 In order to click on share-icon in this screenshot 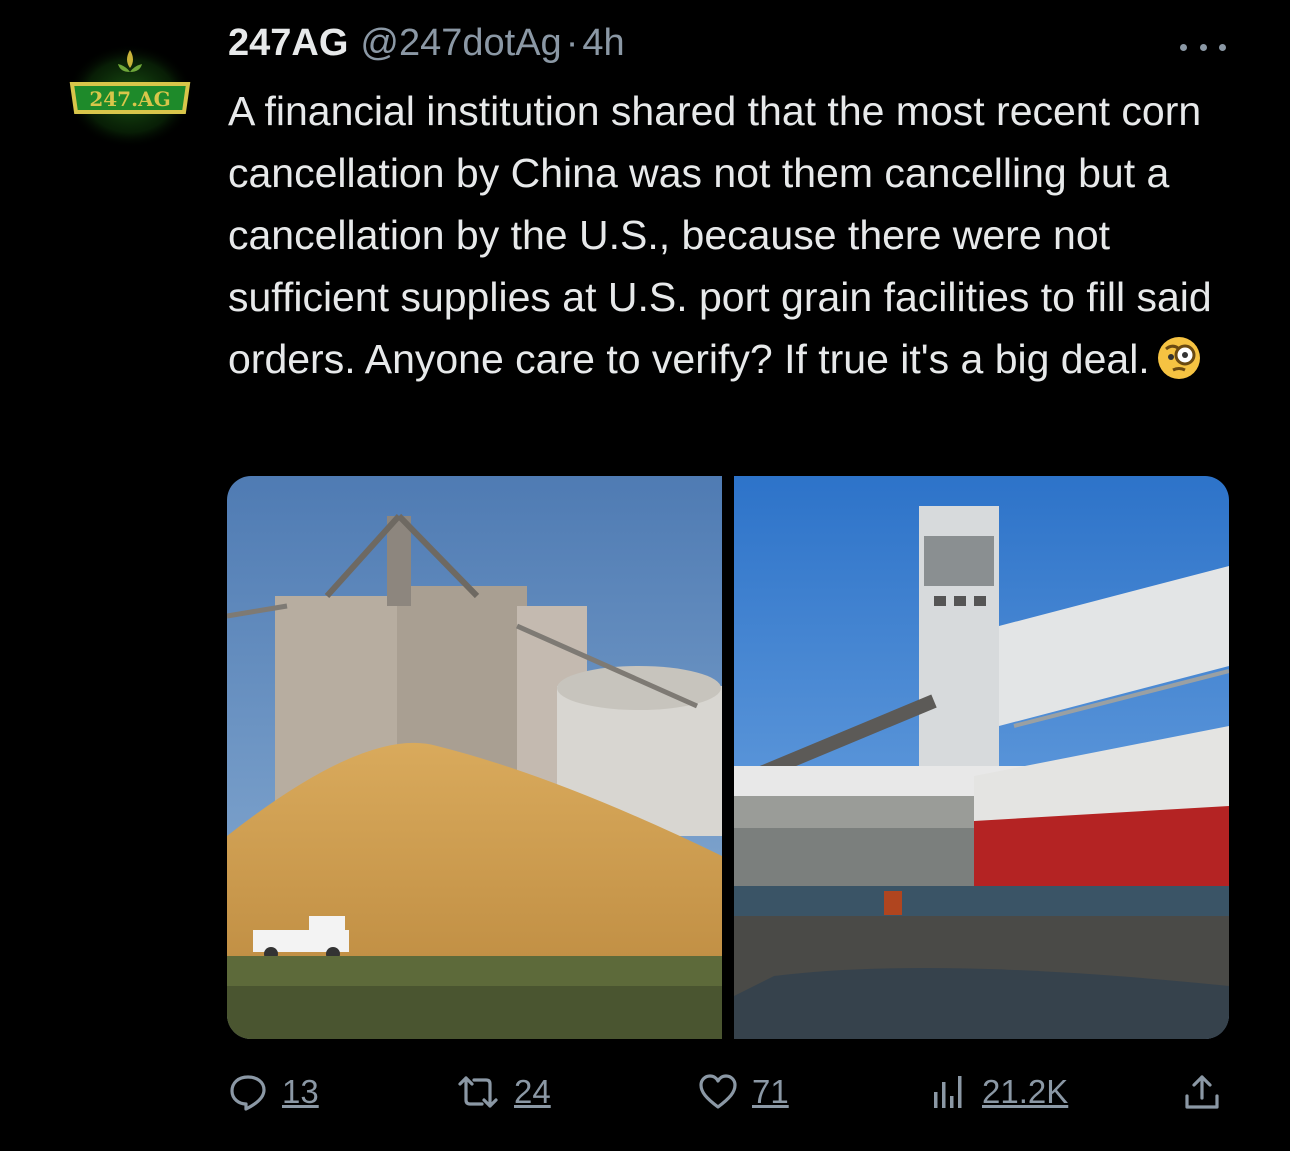, I will do `click(1202, 1092)`.